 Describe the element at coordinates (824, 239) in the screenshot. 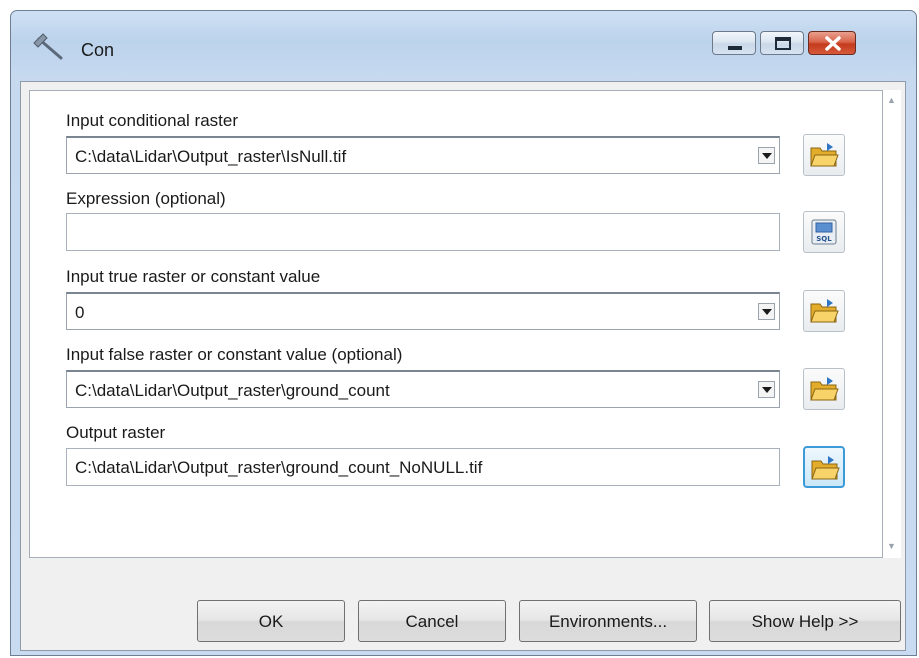

I see `svg-text: SQL` at that location.